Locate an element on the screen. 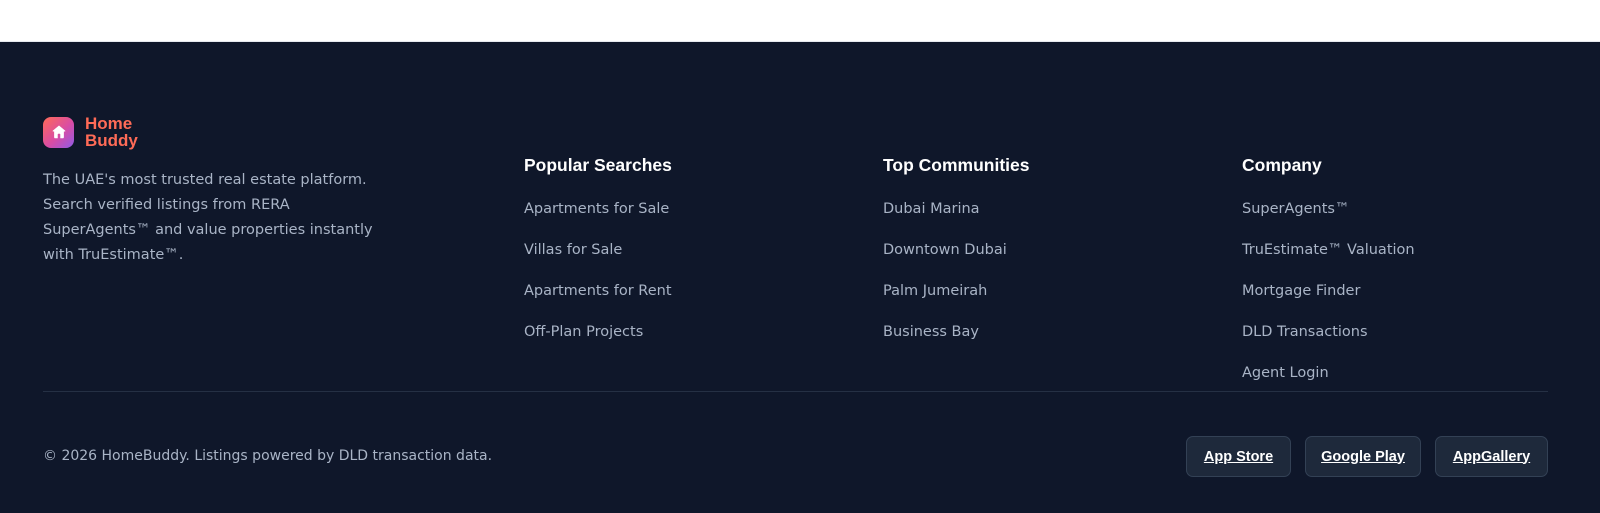 The width and height of the screenshot is (1600, 513). list-item: SuperAgents™ is located at coordinates (1328, 208).